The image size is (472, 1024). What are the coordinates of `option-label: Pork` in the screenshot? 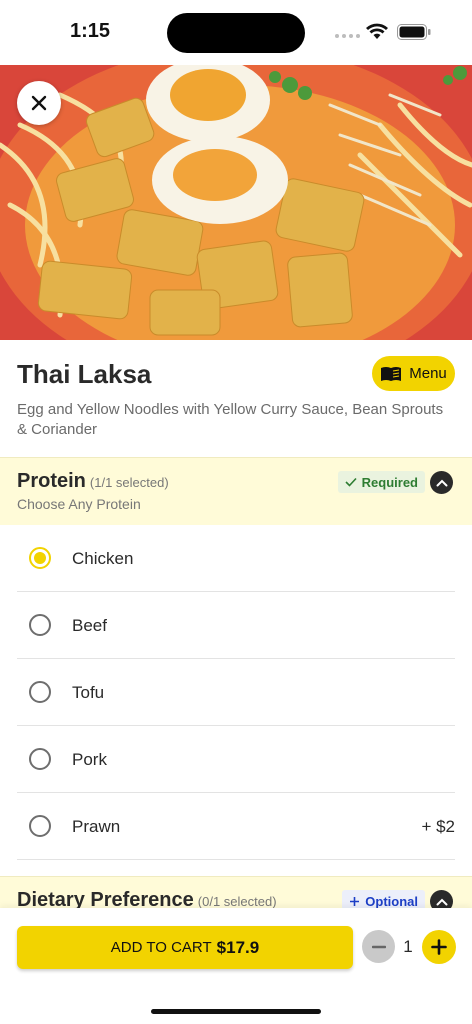 It's located at (89, 759).